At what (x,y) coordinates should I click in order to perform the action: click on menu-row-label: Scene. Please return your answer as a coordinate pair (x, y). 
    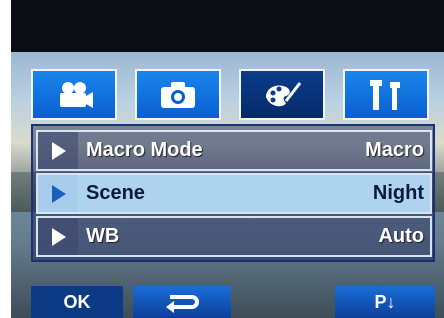
    Looking at the image, I should click on (115, 193).